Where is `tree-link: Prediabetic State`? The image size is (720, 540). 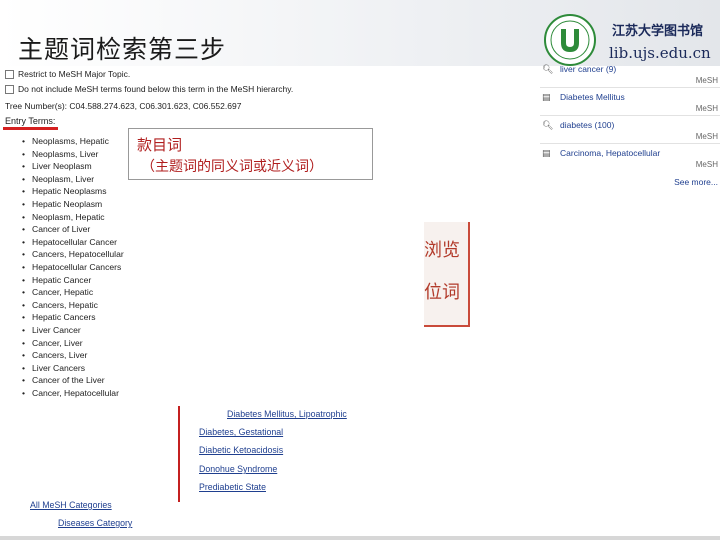
tree-link: Prediabetic State is located at coordinates (232, 487).